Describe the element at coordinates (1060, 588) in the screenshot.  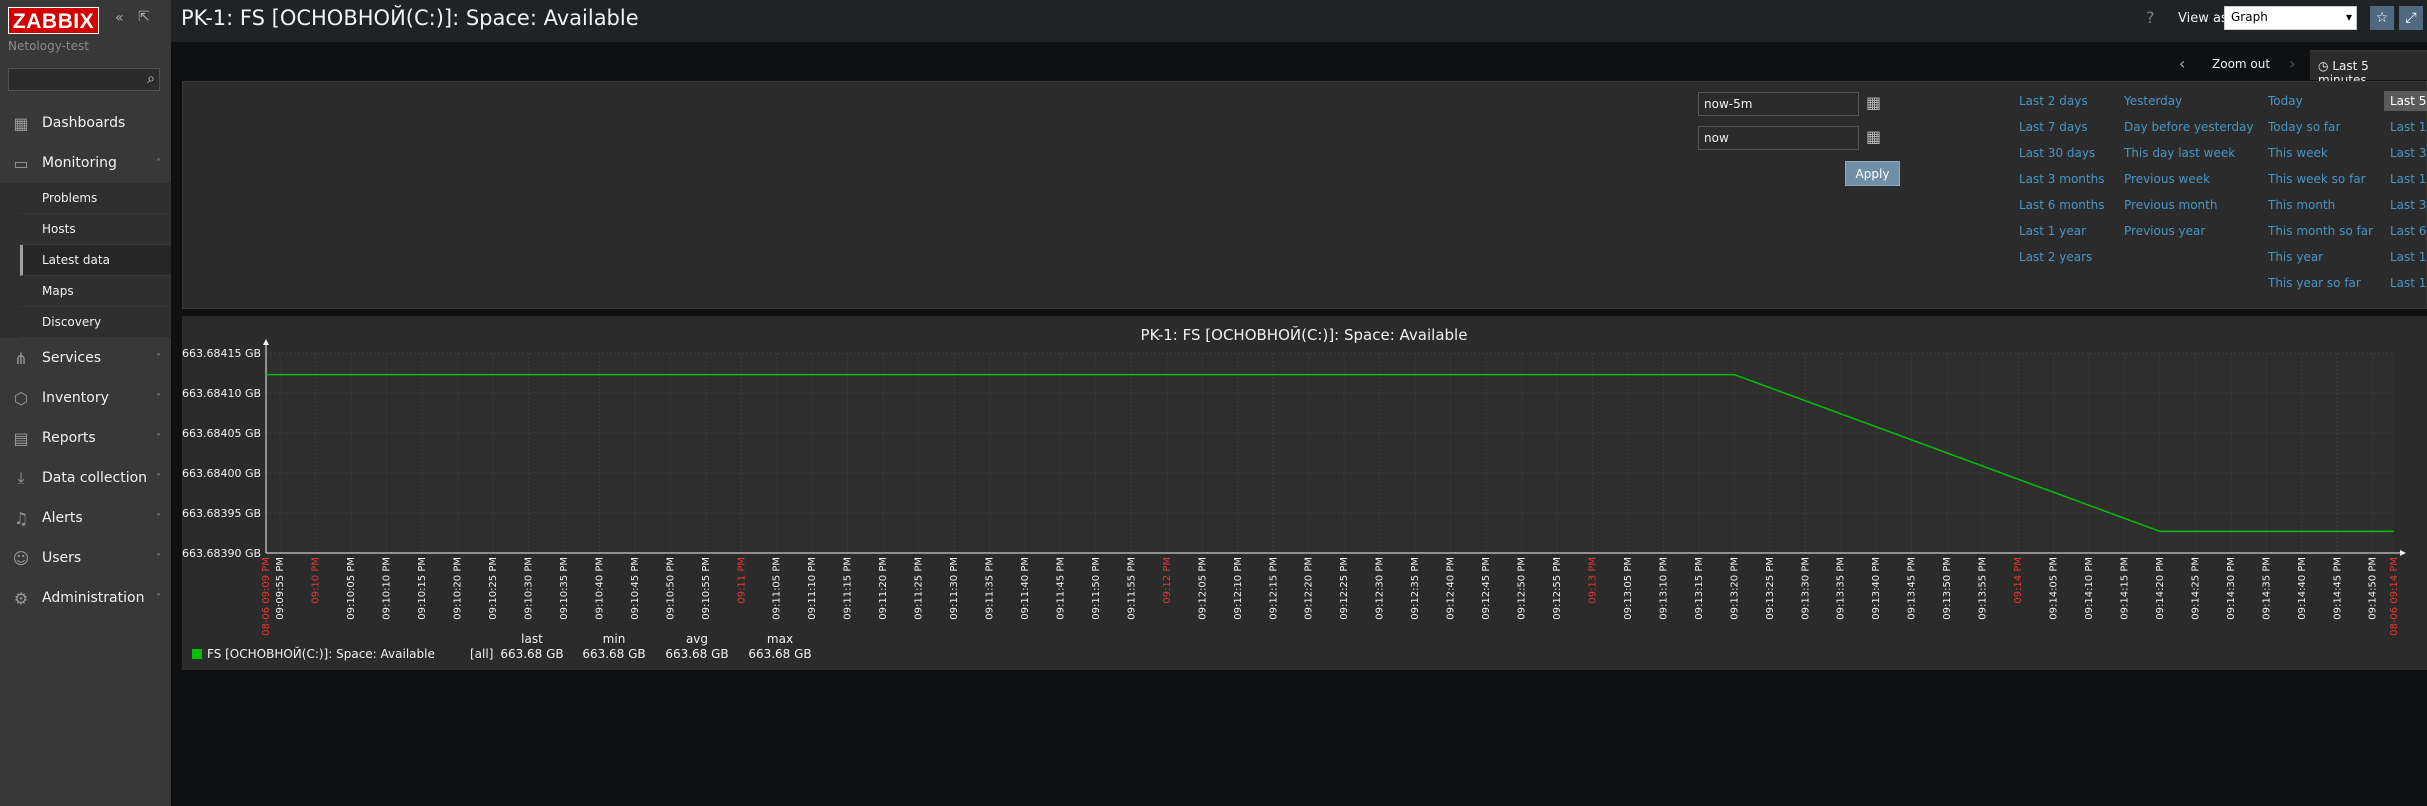
I see `x-tick-label: 09:11:45 PM` at that location.